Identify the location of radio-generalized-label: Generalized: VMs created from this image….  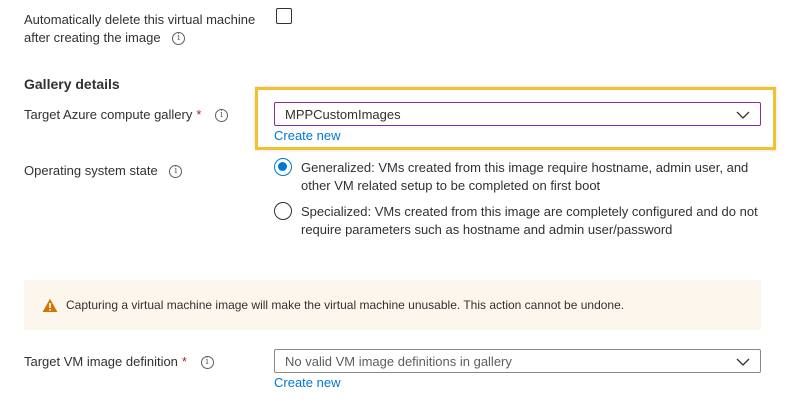
(525, 176).